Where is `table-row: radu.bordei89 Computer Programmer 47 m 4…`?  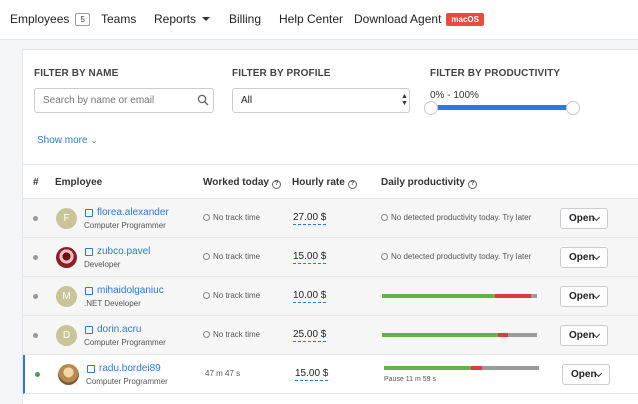
table-row: radu.bordei89 Computer Programmer 47 m 4… is located at coordinates (330, 374).